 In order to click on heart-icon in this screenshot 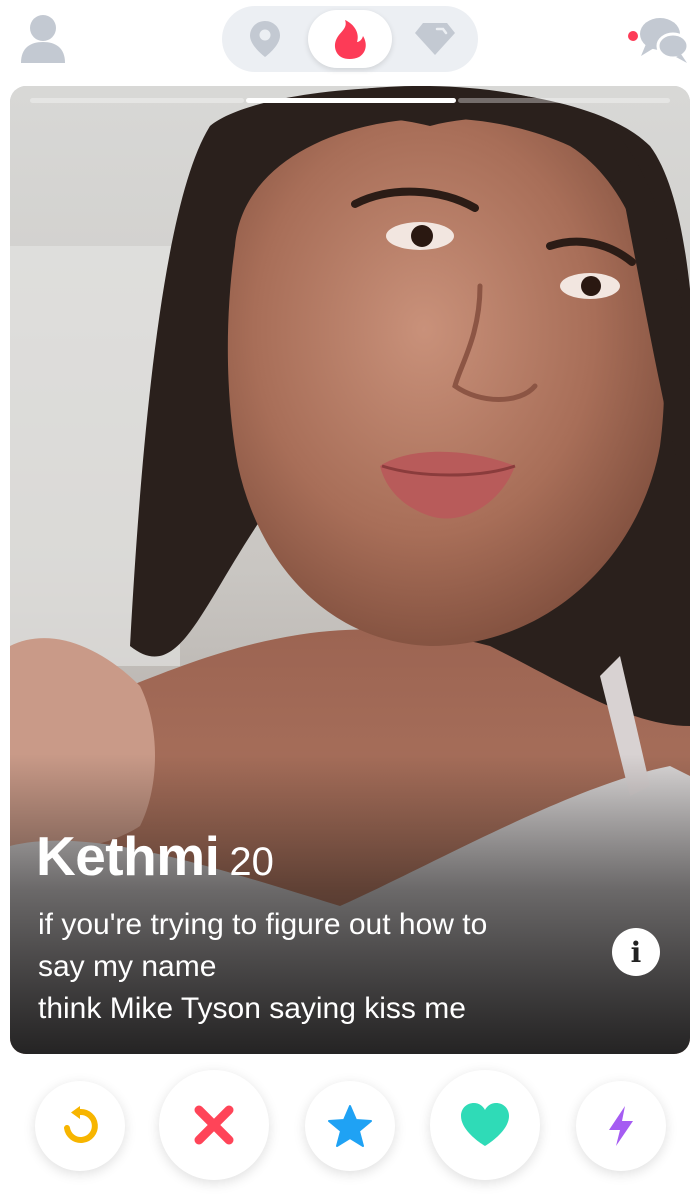, I will do `click(485, 1124)`.